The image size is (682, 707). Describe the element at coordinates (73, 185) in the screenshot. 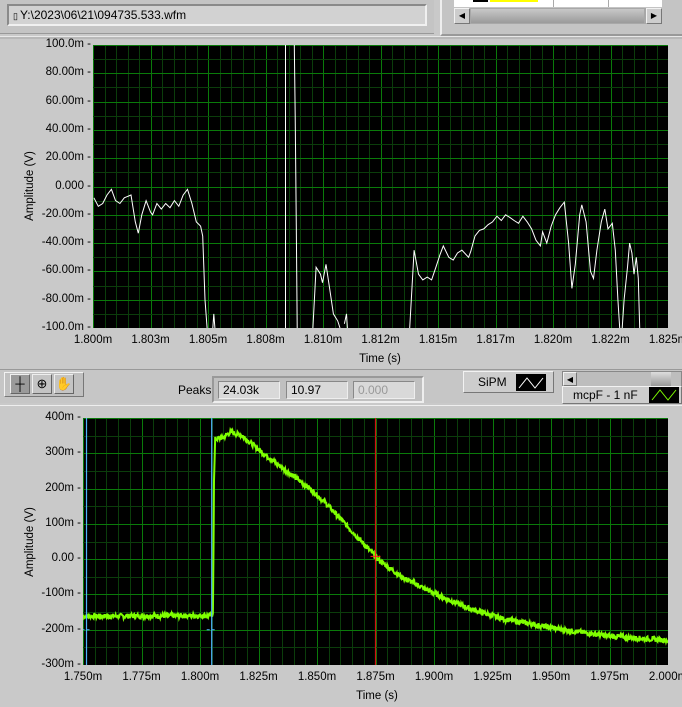

I see `y-tick-label: 0.000 -` at that location.